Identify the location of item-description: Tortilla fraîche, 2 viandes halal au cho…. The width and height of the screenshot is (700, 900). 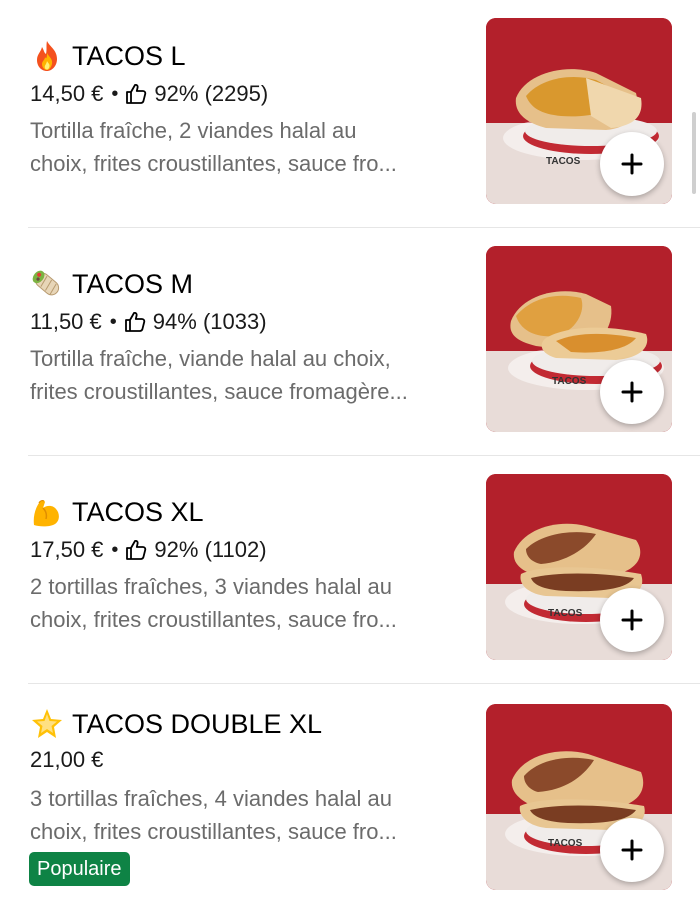
(245, 147).